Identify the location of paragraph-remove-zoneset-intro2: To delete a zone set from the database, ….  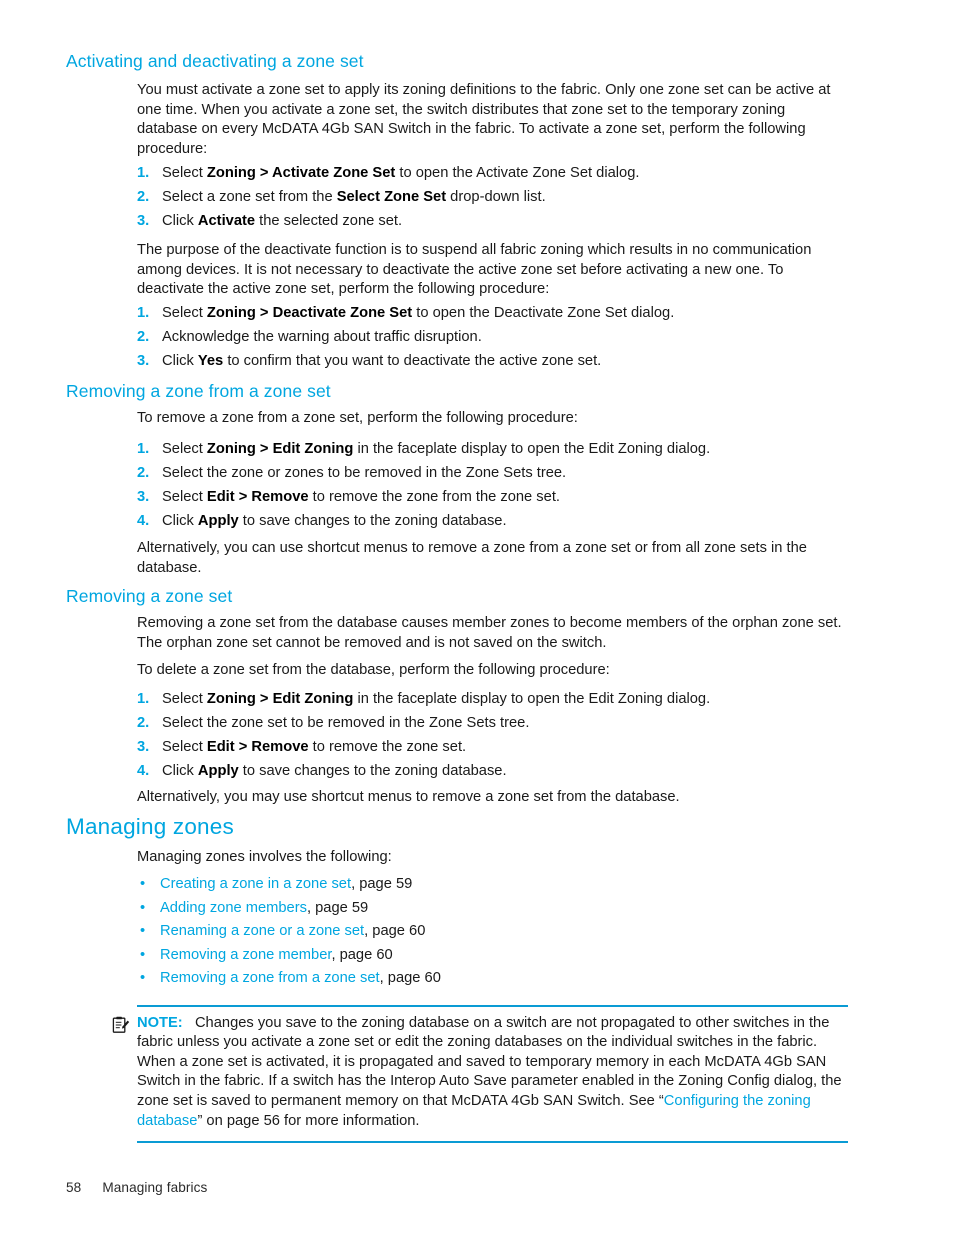
(373, 670).